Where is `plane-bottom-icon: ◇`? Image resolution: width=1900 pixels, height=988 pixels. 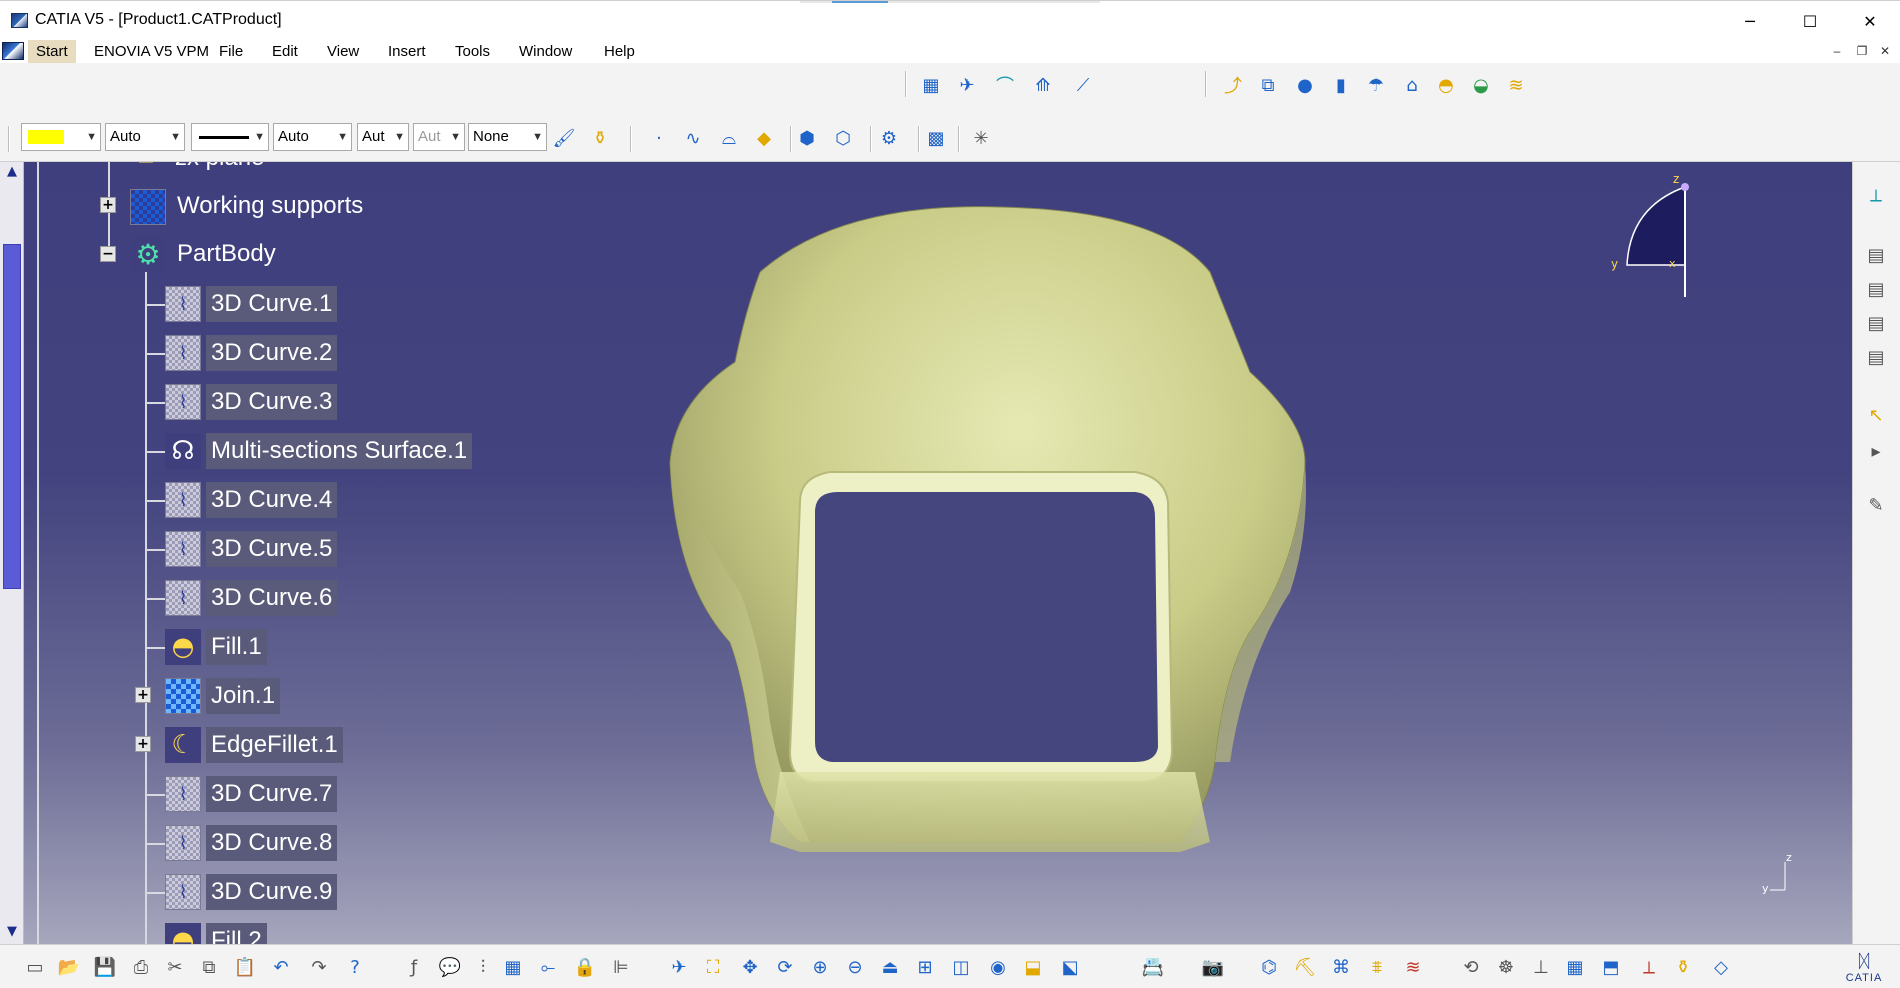
plane-bottom-icon: ◇ is located at coordinates (1721, 967).